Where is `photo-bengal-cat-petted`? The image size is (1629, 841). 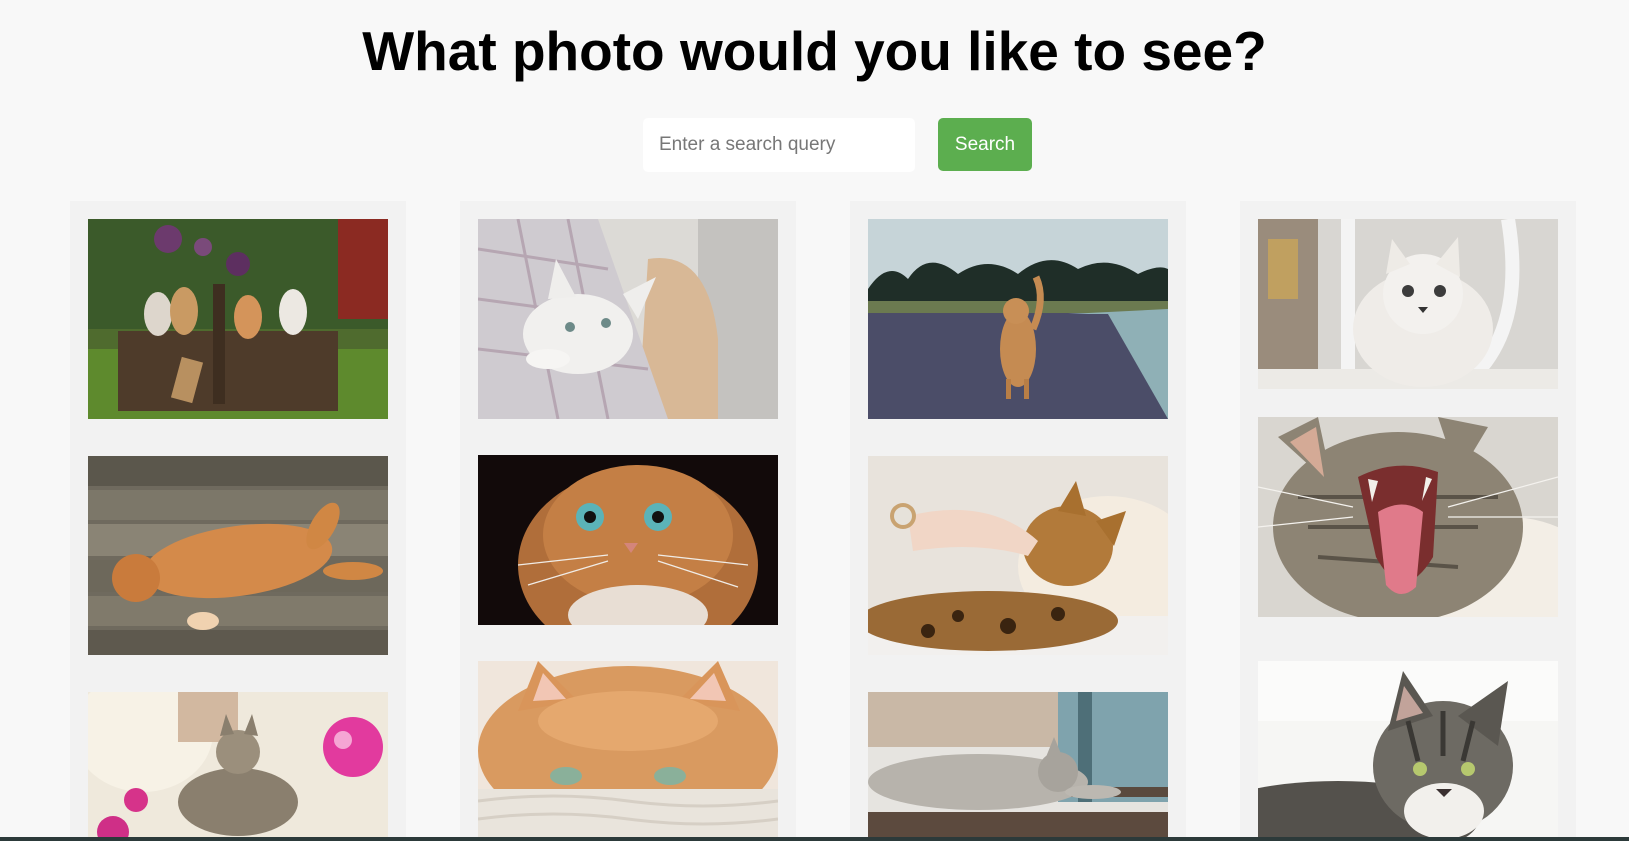
photo-bengal-cat-petted is located at coordinates (1018, 555).